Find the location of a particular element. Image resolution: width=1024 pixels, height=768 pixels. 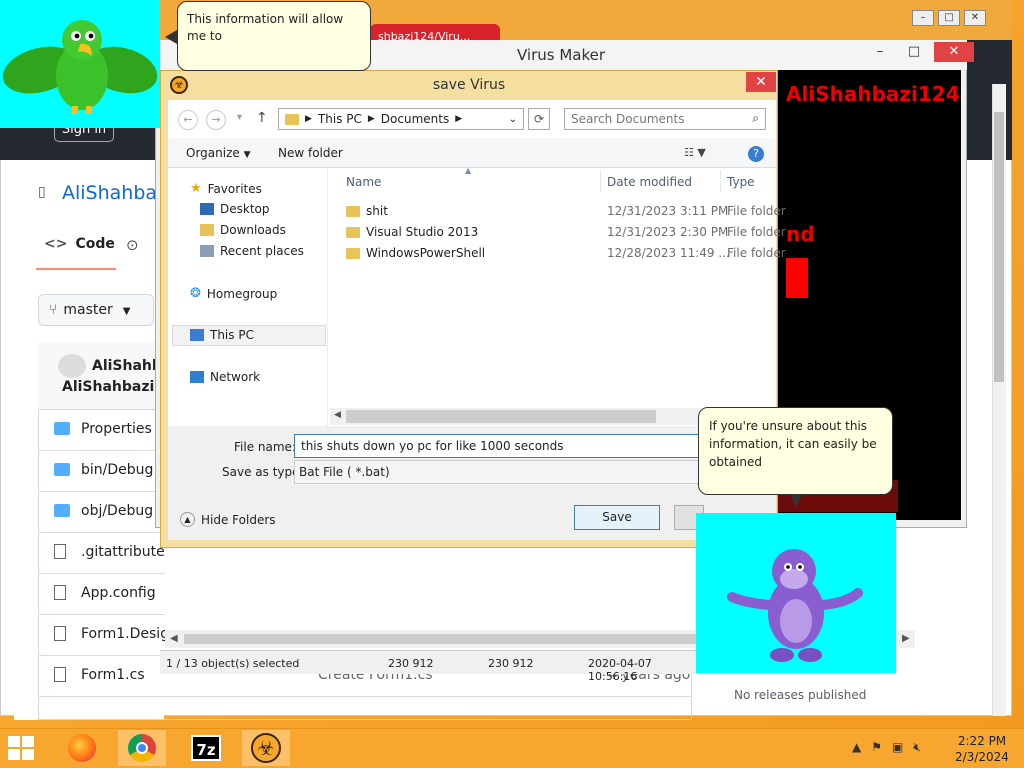

address-bar: ▶ This PC ▶ Documents ▶ ⌄ is located at coordinates (401, 119).